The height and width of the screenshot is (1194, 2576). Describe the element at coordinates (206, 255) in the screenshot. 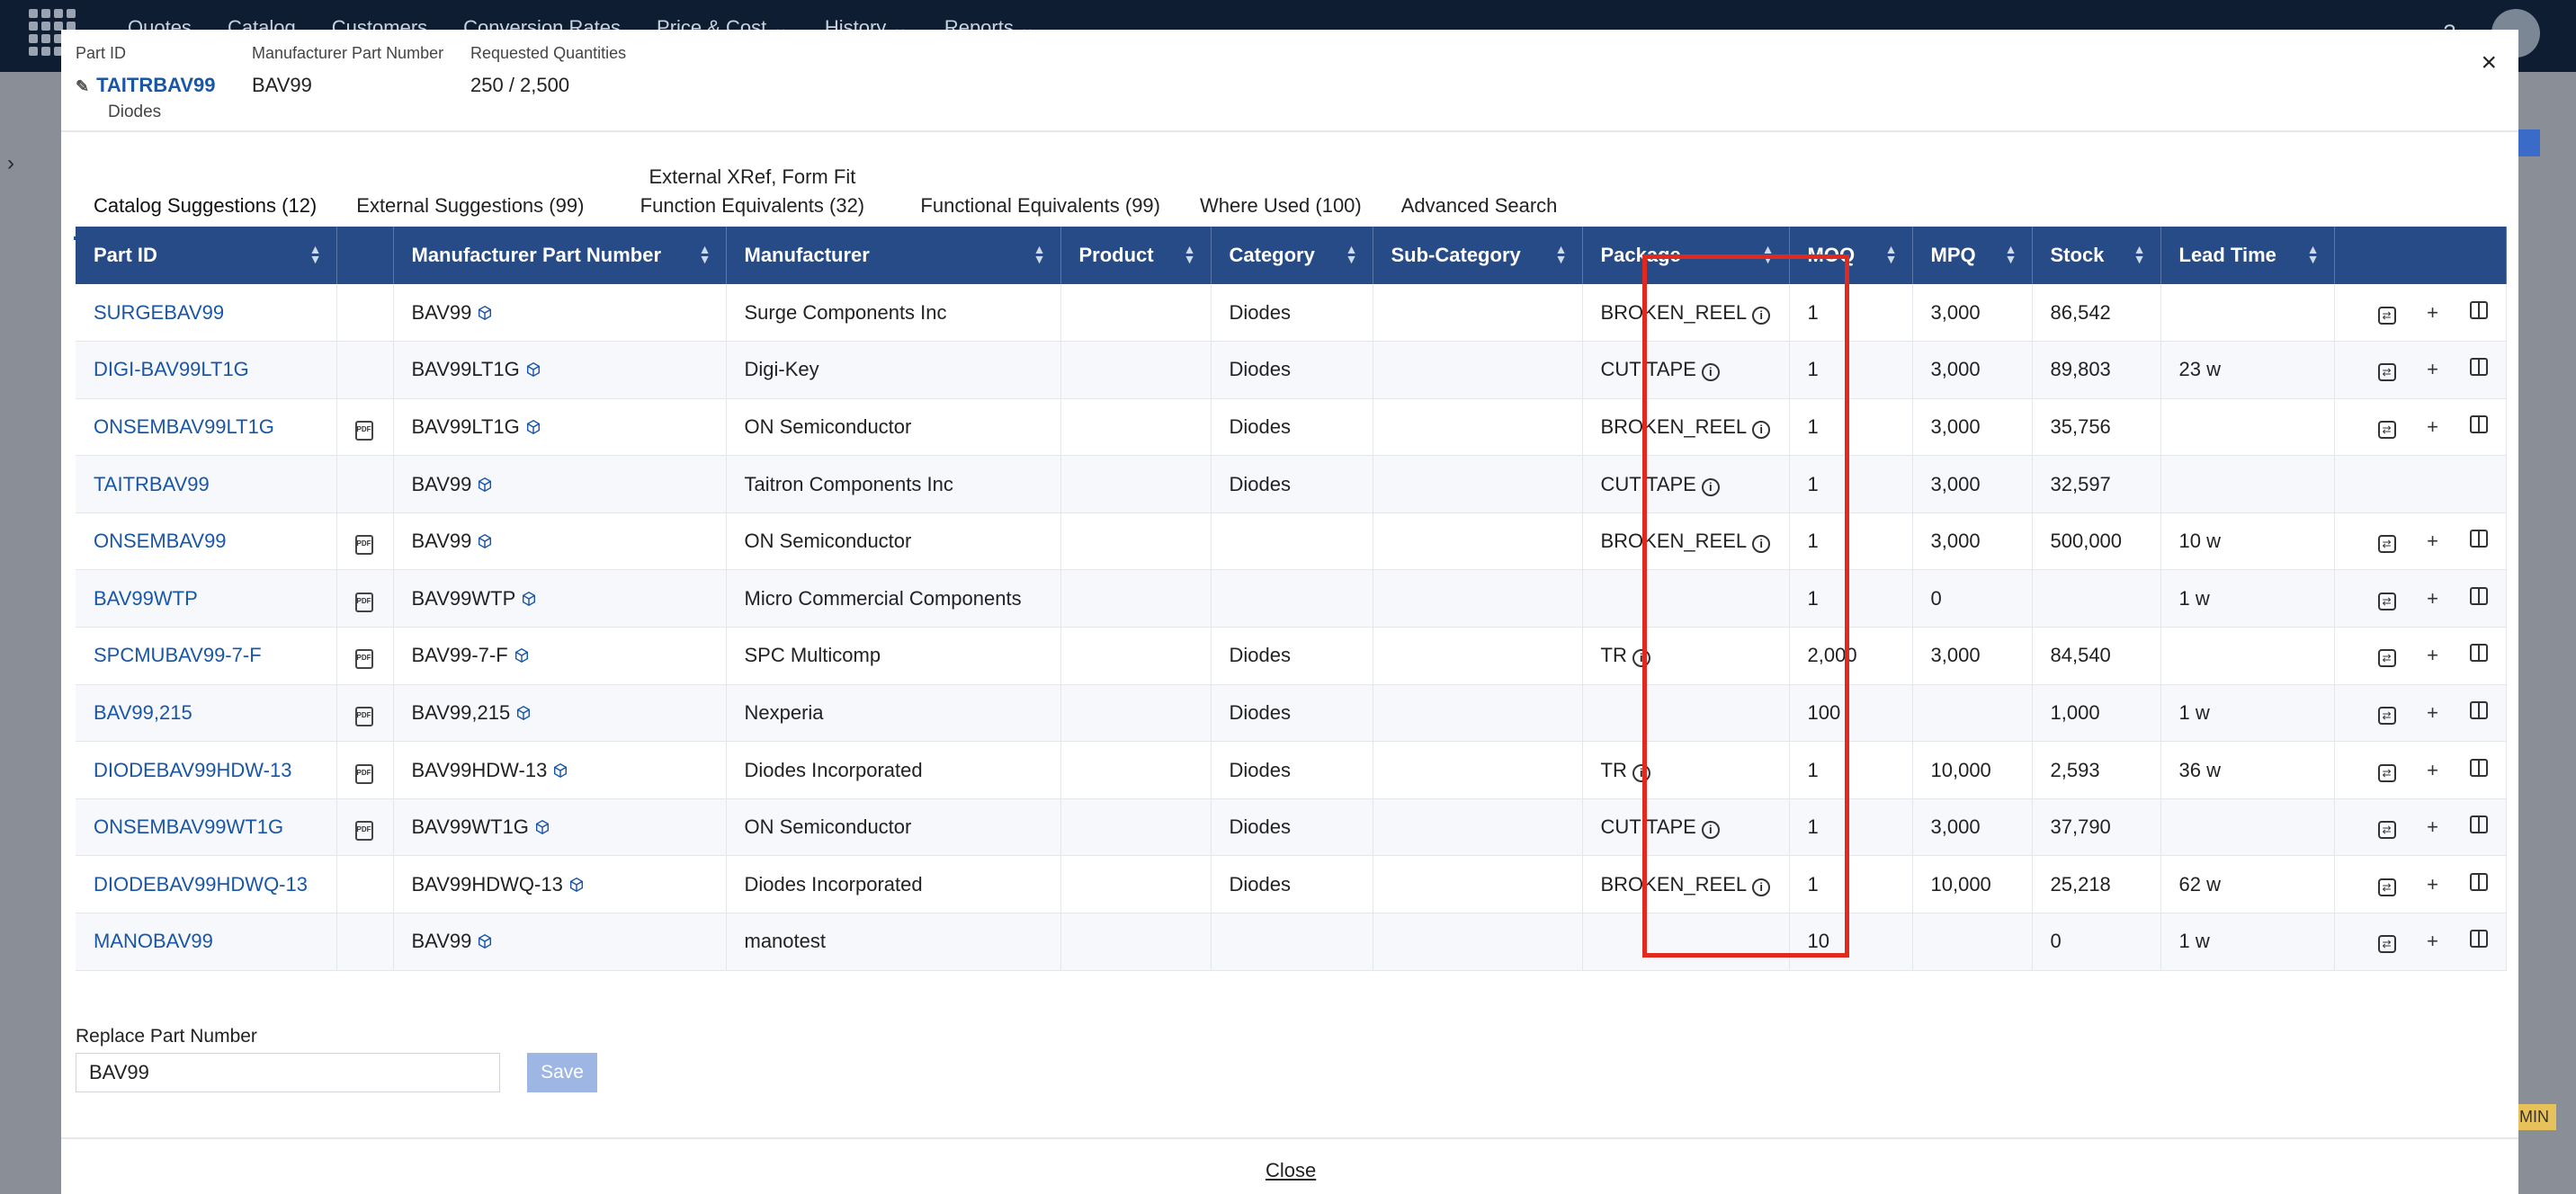

I see `col-part-id: Part ID ▲ ▼` at that location.